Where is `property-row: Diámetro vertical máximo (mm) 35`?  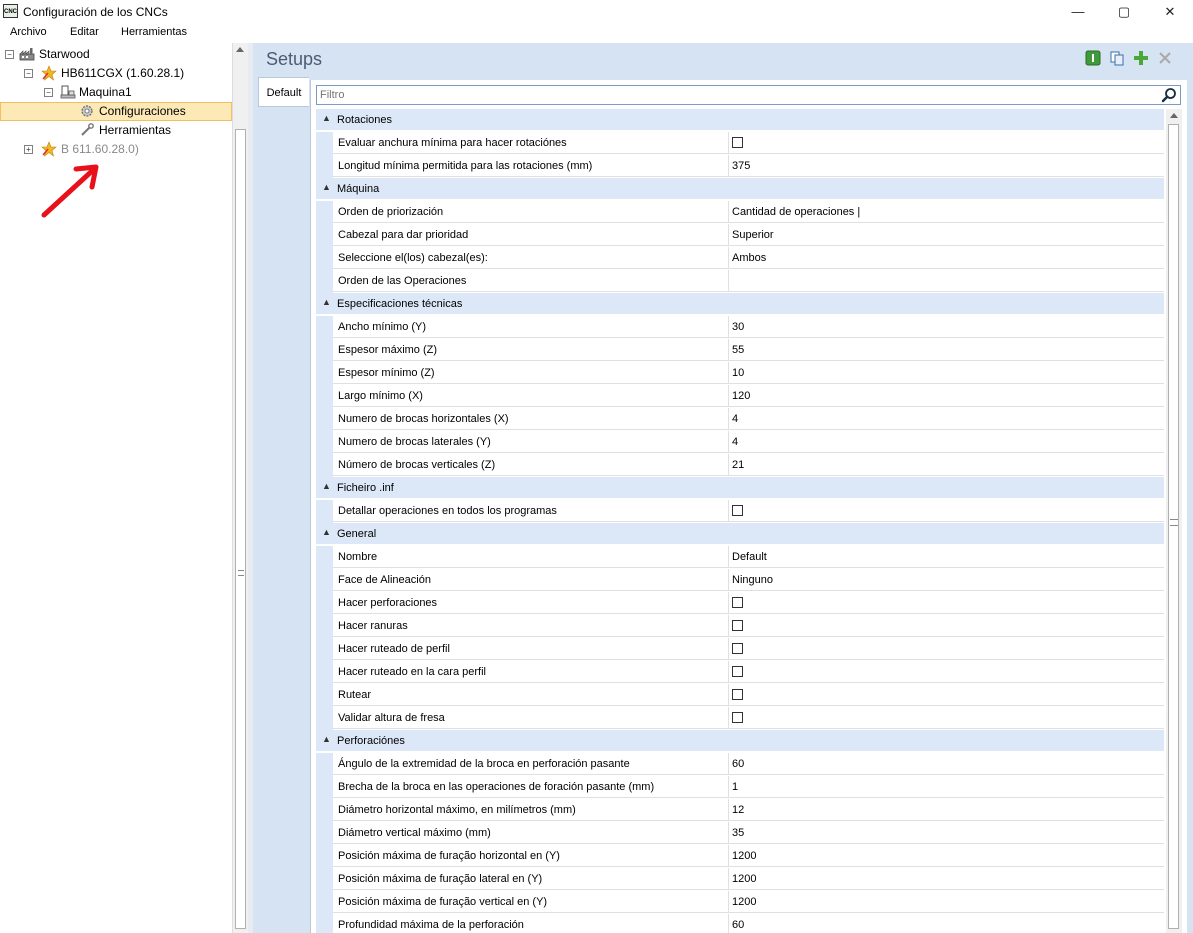 property-row: Diámetro vertical máximo (mm) 35 is located at coordinates (740, 833).